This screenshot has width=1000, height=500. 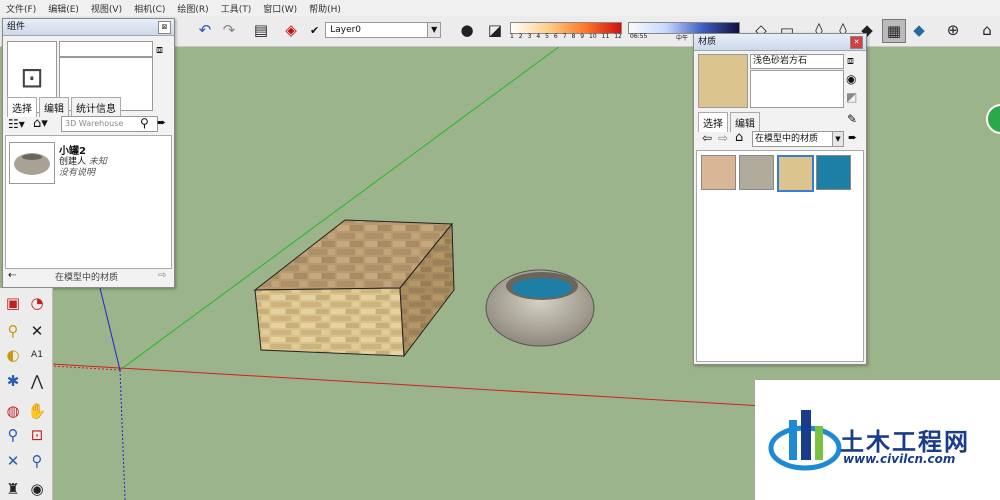 What do you see at coordinates (805, 440) in the screenshot?
I see `watermark-logo` at bounding box center [805, 440].